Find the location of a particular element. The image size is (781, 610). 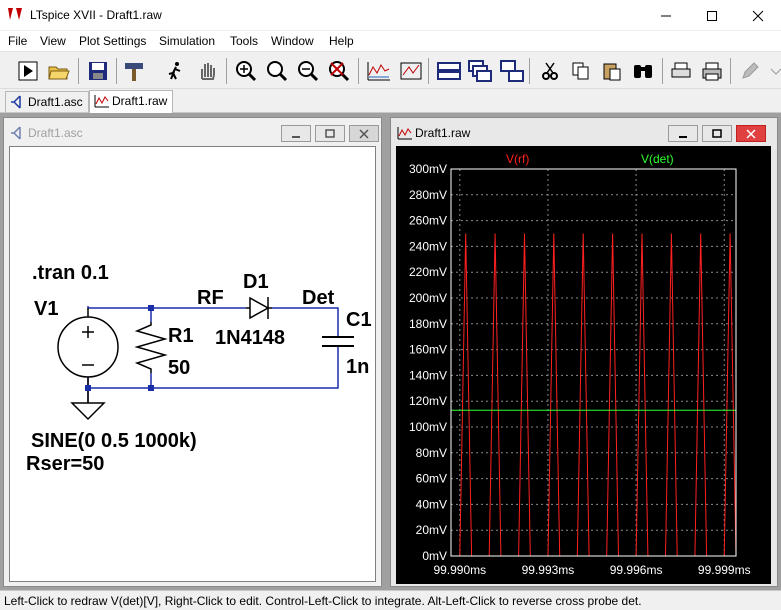

open-button is located at coordinates (59, 71).